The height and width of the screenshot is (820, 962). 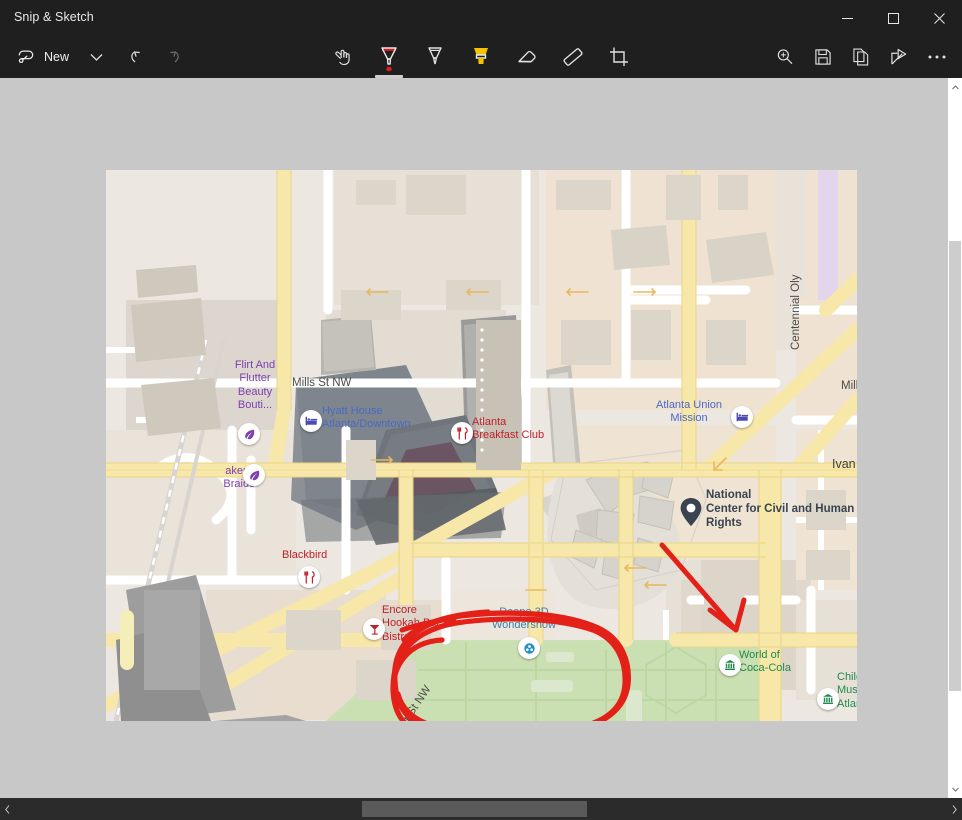 What do you see at coordinates (389, 57) in the screenshot?
I see `tool-ballpoint-pen` at bounding box center [389, 57].